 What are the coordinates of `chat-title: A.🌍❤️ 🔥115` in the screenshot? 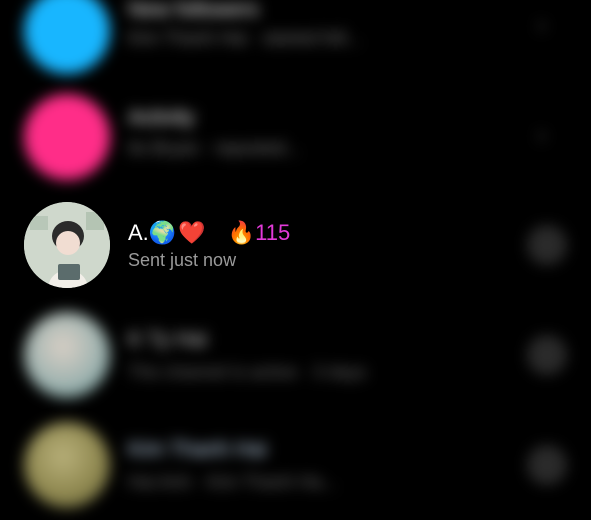 It's located at (209, 233).